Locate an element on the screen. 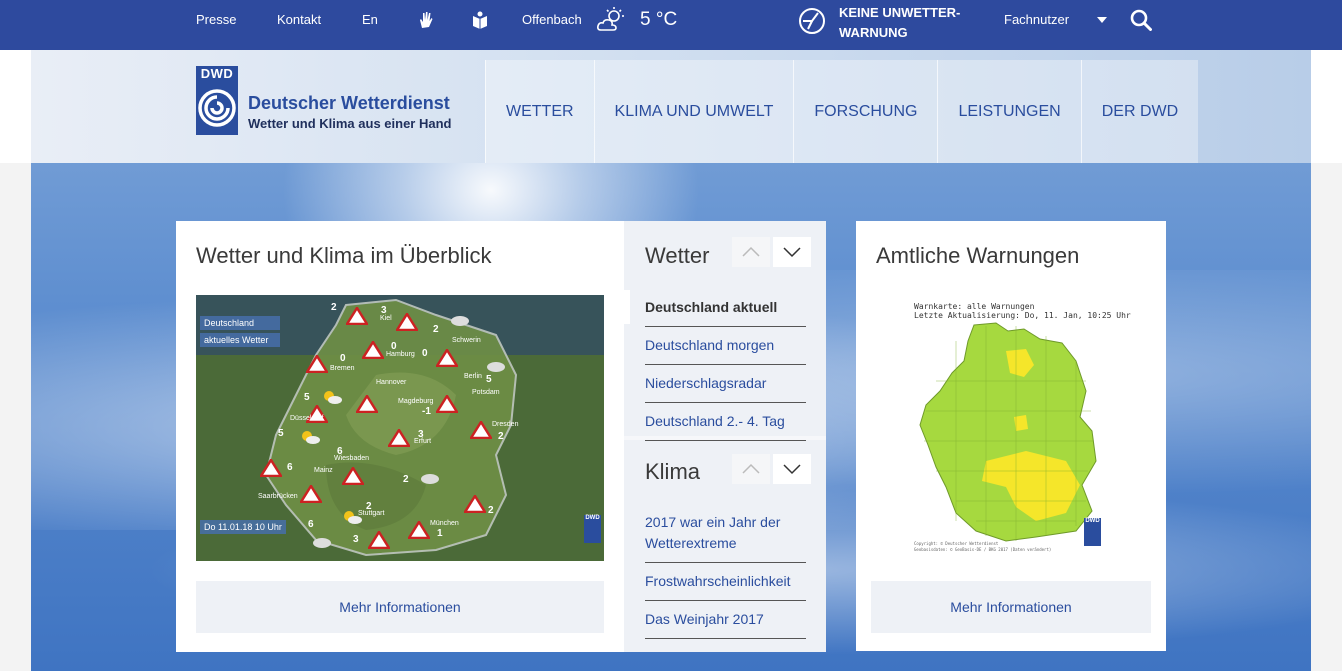 This screenshot has height=671, width=1342. klima-item-frostwahrscheinlichkeit: Frostwahrscheinlichkeit is located at coordinates (725, 582).